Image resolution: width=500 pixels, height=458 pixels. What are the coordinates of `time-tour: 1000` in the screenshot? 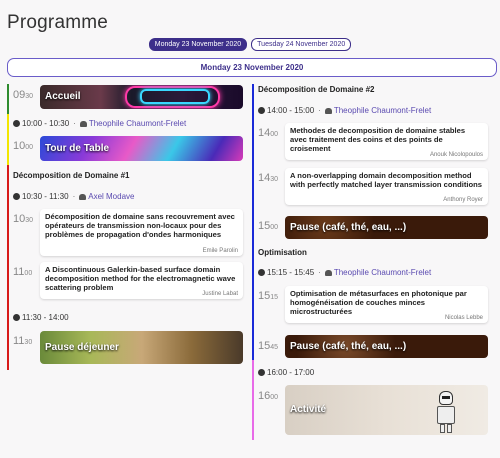 It's located at (23, 146).